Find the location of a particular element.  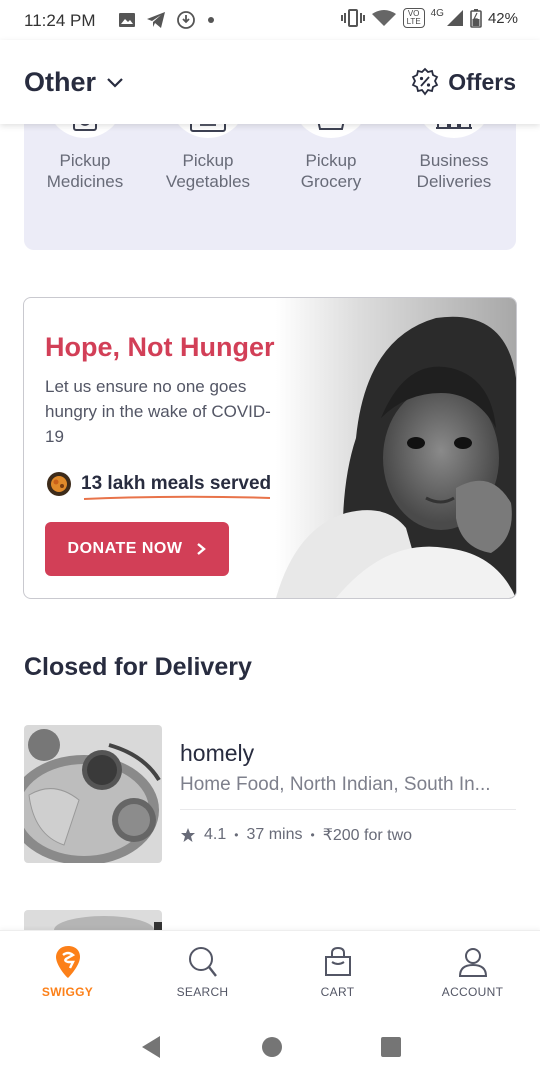

gallery-icon is located at coordinates (127, 20).